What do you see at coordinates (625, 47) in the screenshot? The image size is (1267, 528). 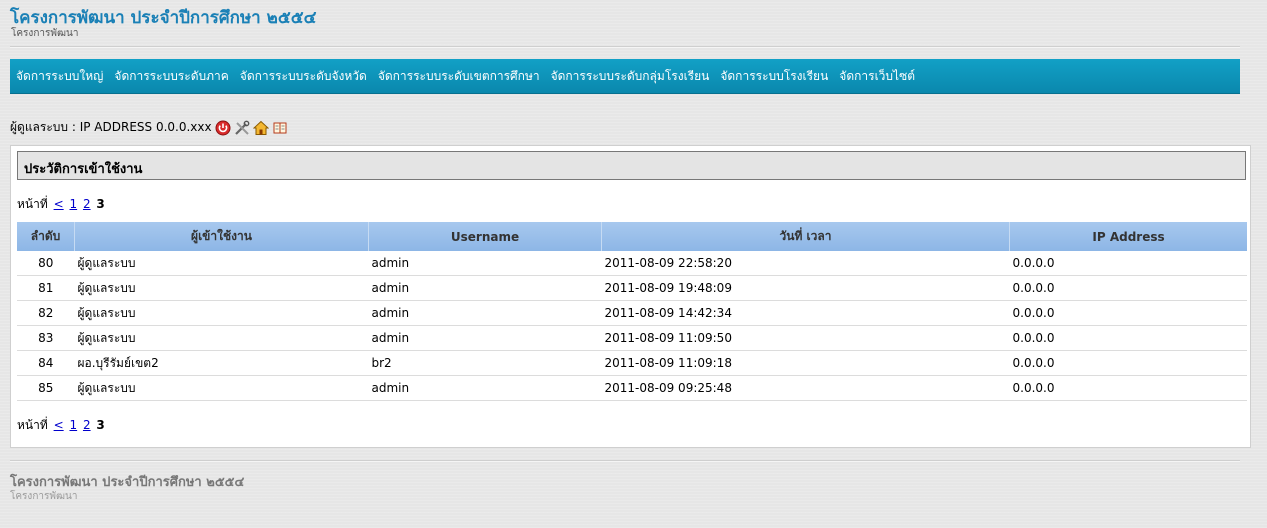 I see `divider` at bounding box center [625, 47].